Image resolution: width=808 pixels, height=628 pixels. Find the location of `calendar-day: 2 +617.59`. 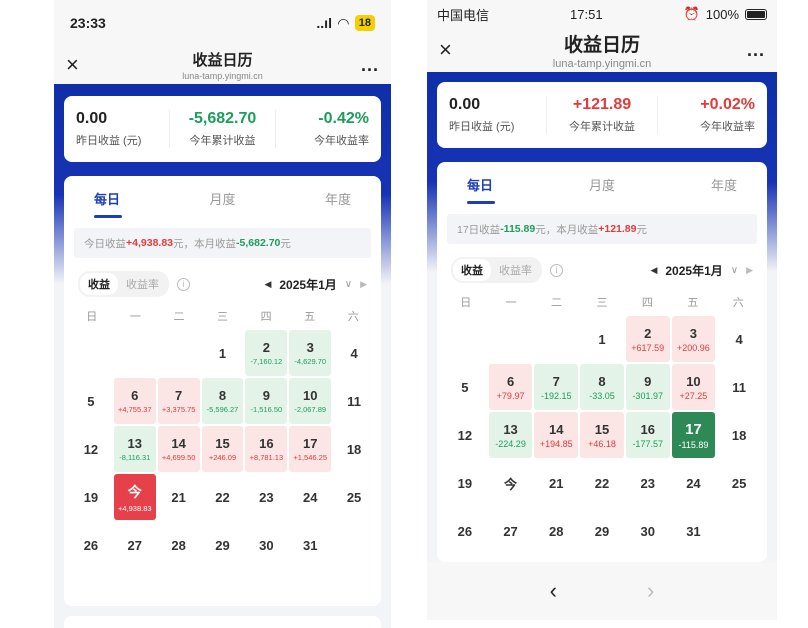

calendar-day: 2 +617.59 is located at coordinates (647, 339).